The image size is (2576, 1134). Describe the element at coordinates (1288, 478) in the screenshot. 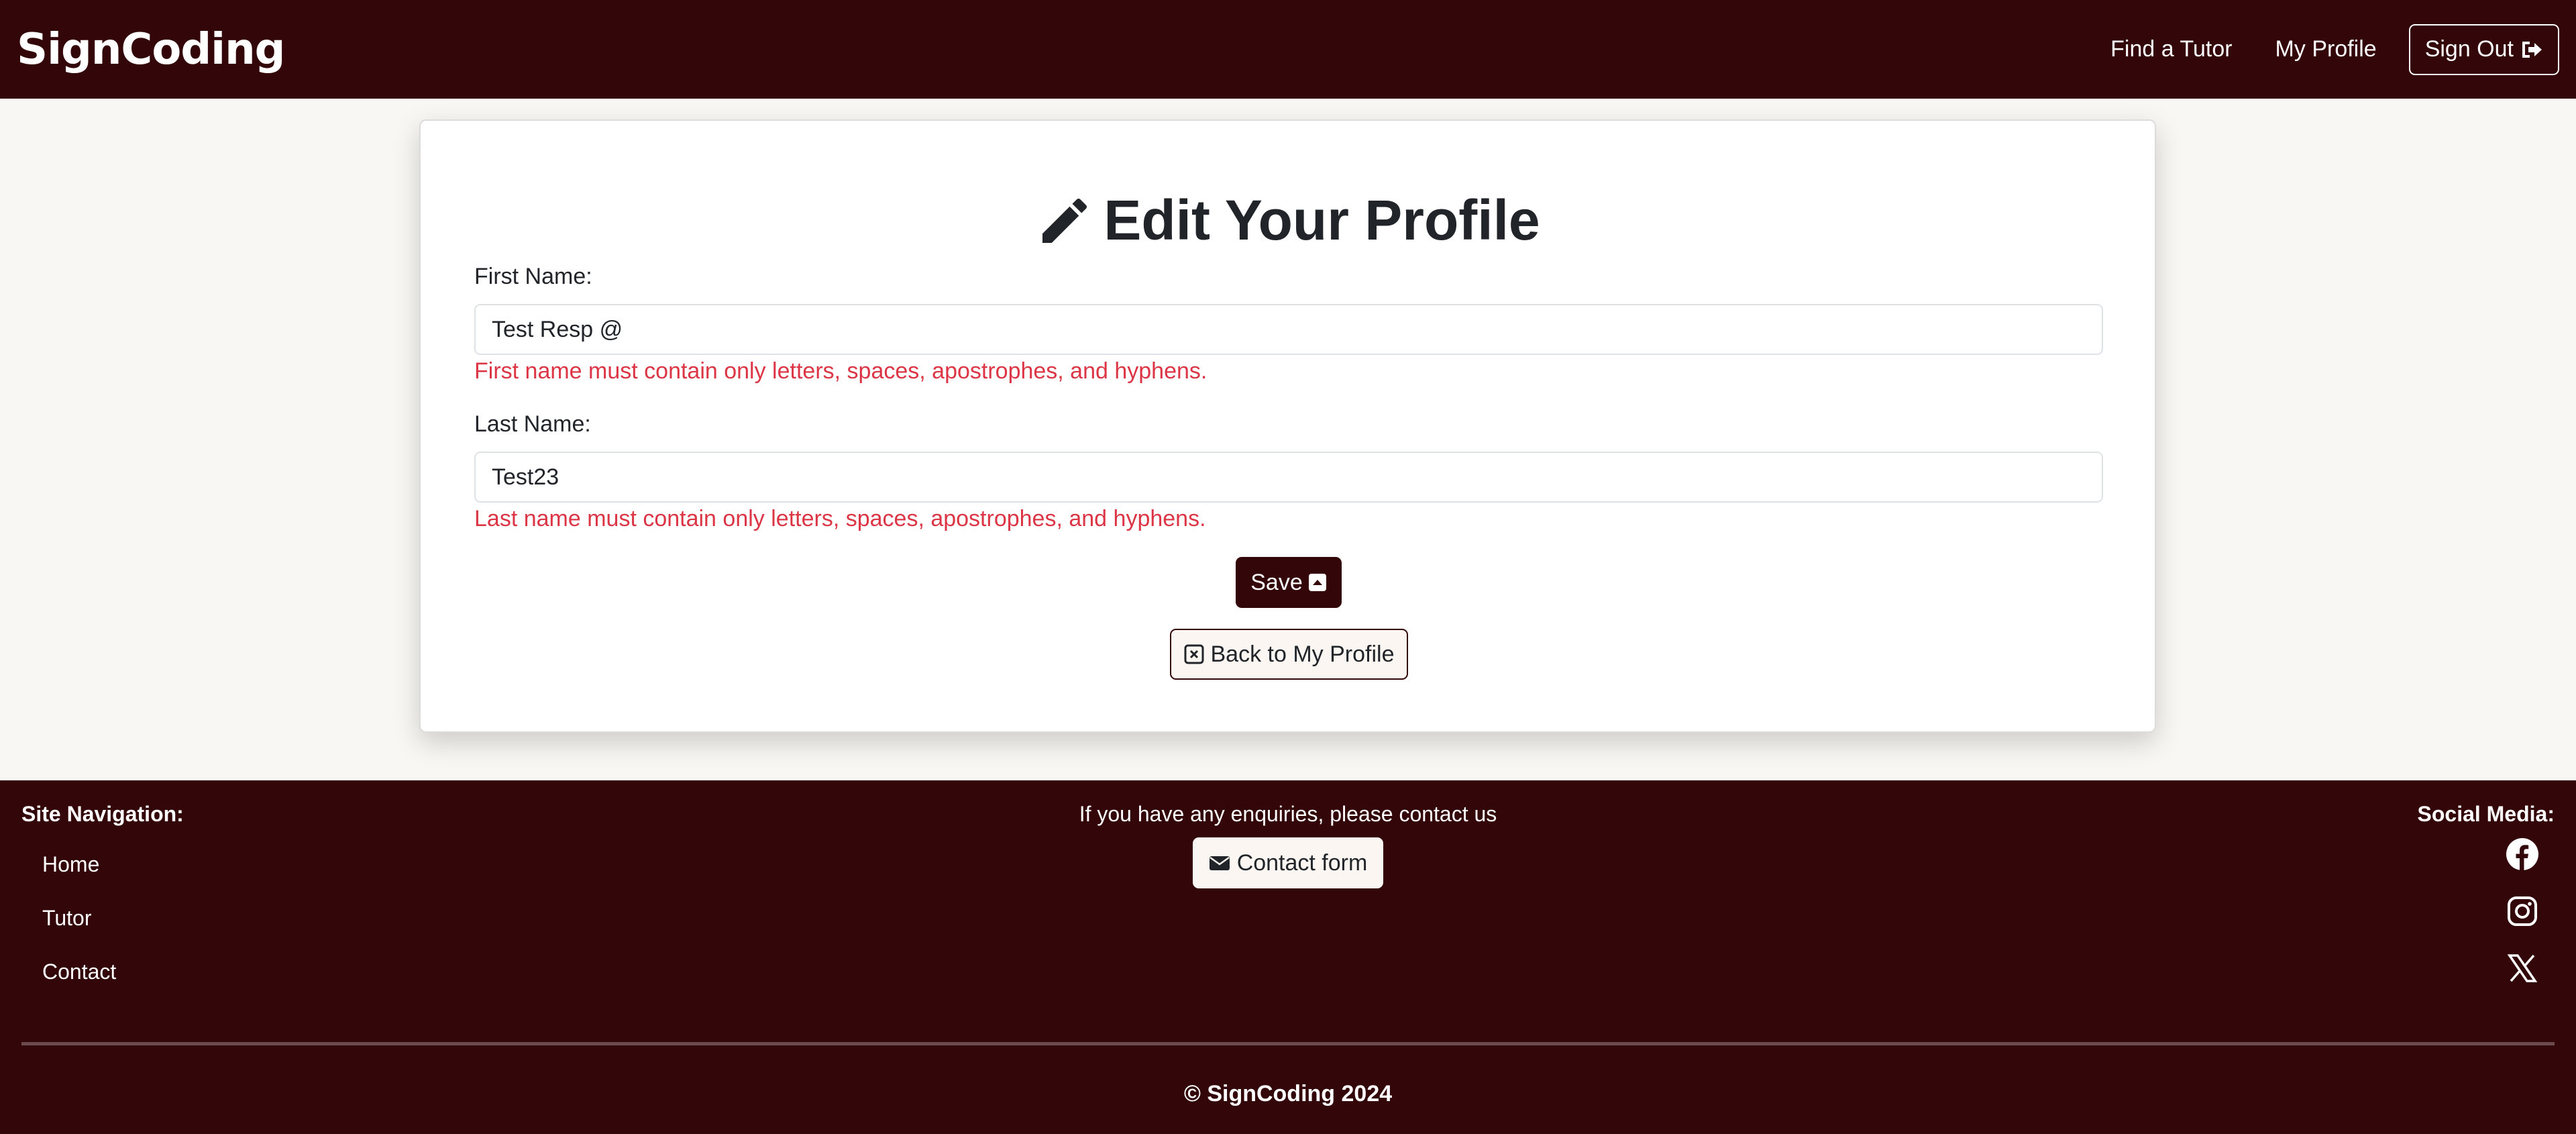

I see `last-name-input` at that location.